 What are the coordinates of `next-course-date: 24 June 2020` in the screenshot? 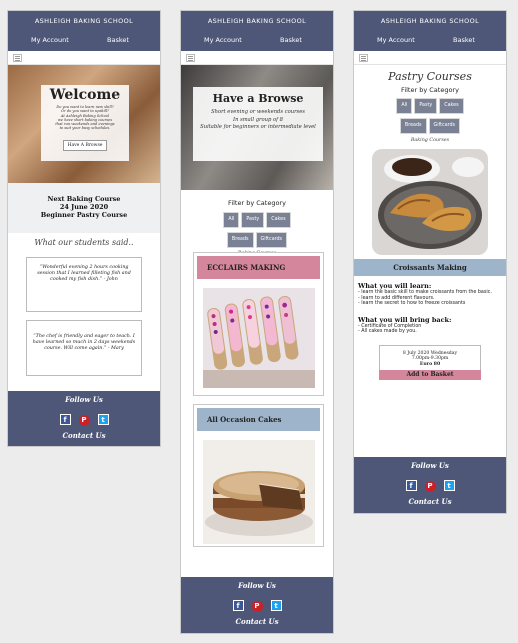 It's located at (84, 207).